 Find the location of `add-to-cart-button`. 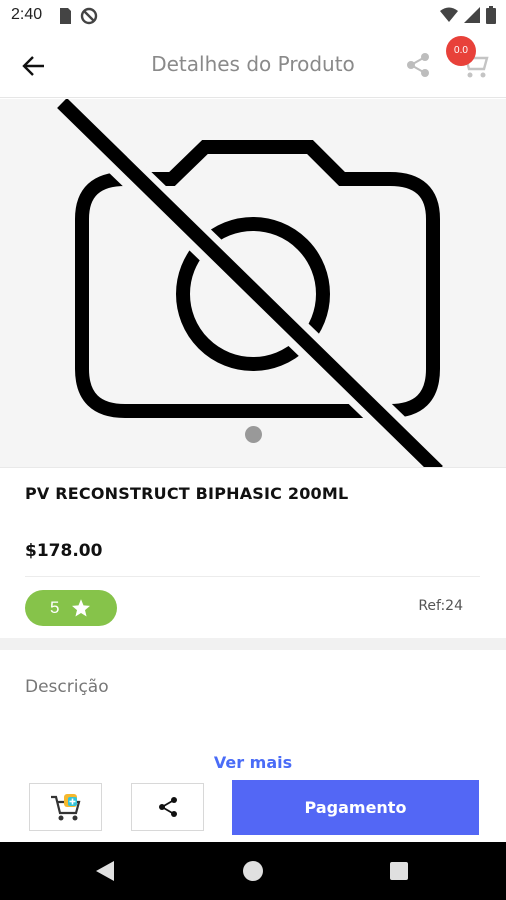

add-to-cart-button is located at coordinates (65, 807).